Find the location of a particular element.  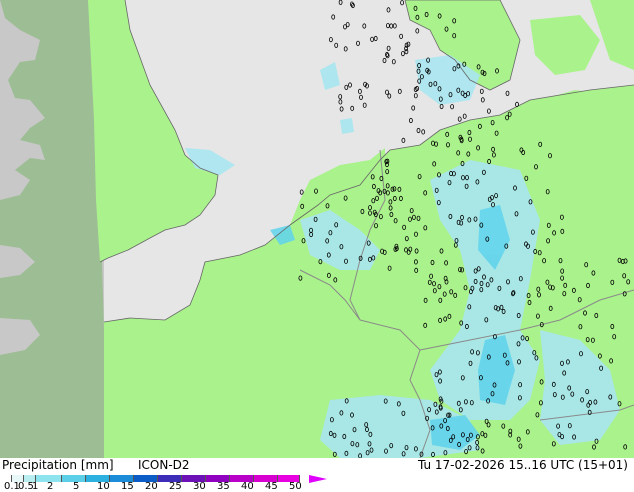

model-name: ICON-D2 is located at coordinates (164, 465).